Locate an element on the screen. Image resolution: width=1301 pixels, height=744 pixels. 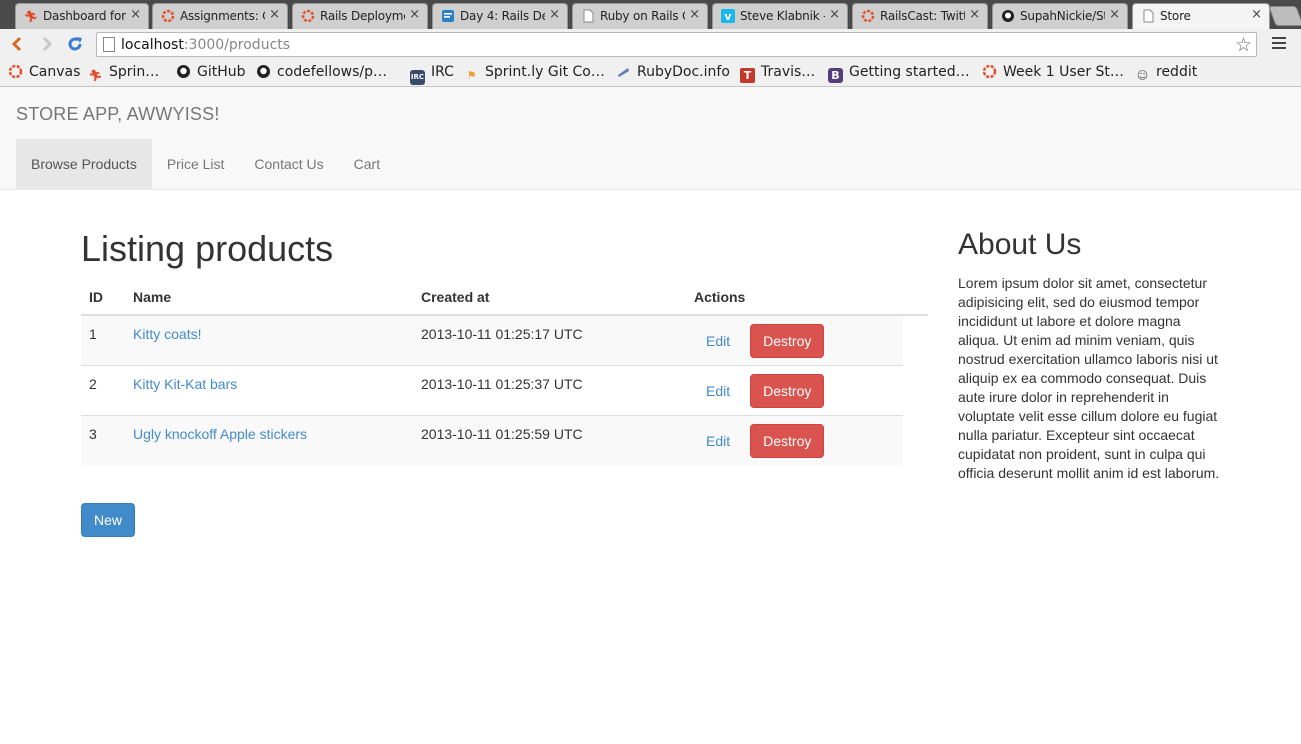
browser-tab: Ruby on Rails Gu × is located at coordinates (640, 16).